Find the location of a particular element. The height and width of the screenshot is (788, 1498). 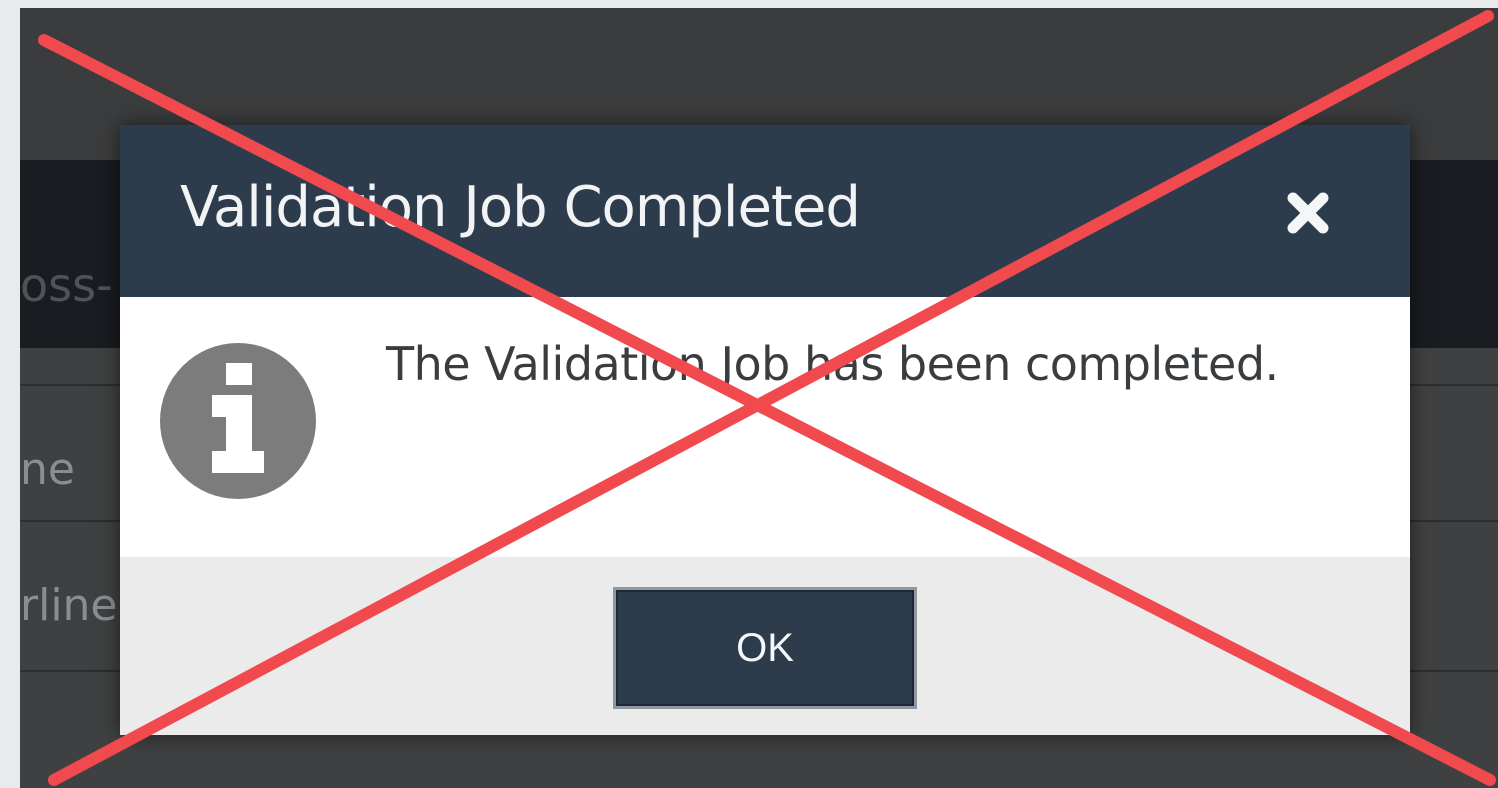

info-icon is located at coordinates (238, 421).